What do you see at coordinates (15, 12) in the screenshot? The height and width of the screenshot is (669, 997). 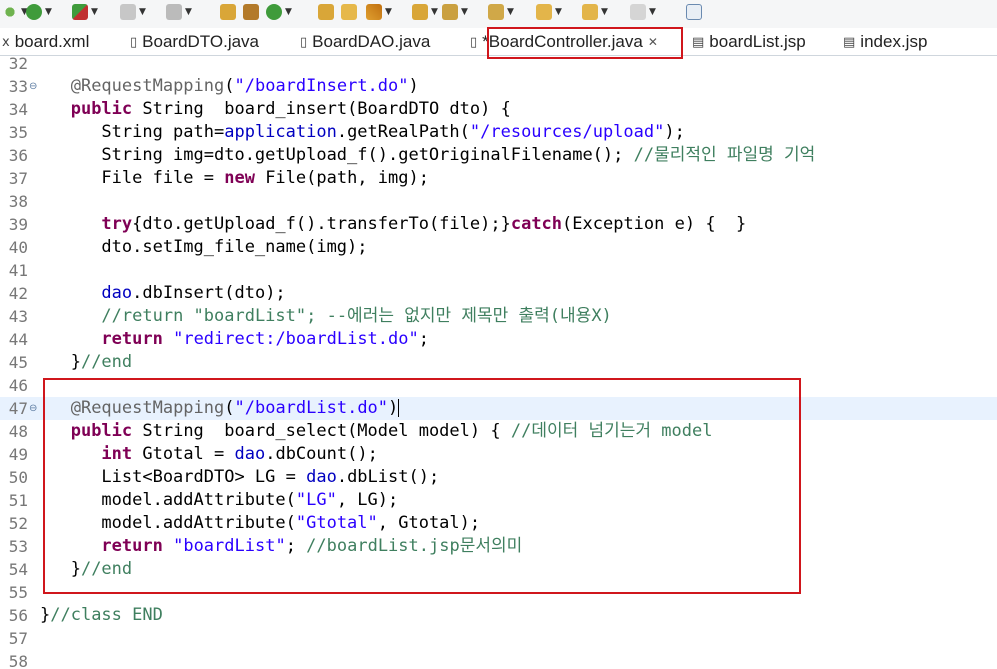 I see `debug-button: ▼` at bounding box center [15, 12].